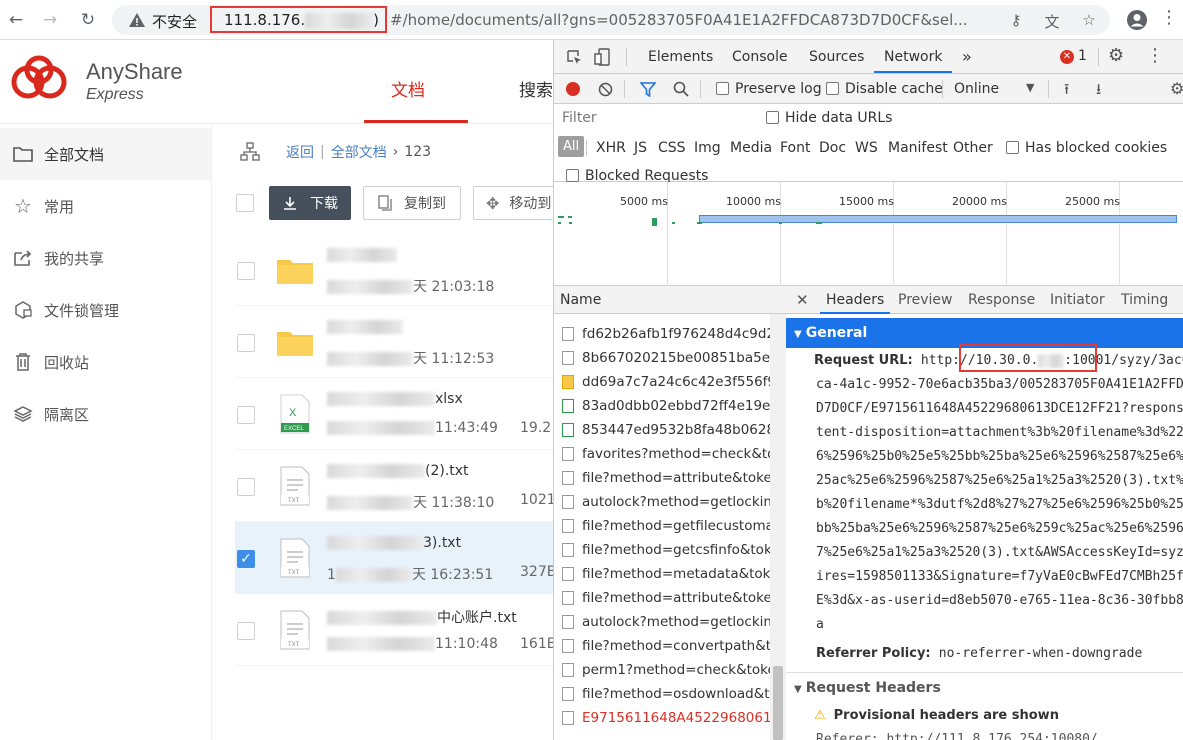 This screenshot has width=1183, height=740. Describe the element at coordinates (1137, 20) in the screenshot. I see `profile-avatar-icon` at that location.